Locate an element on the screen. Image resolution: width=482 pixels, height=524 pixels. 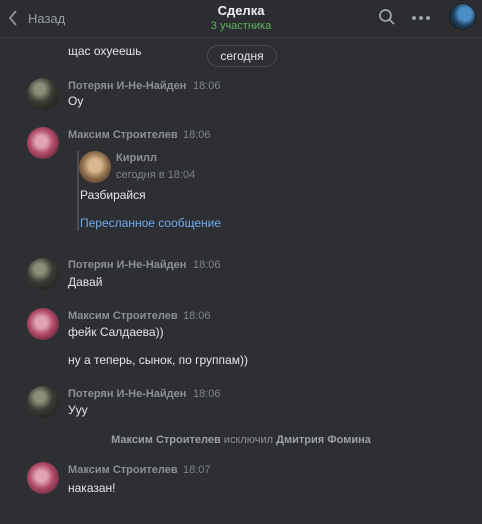
chat-header: Назад Сделка 3 участника is located at coordinates (241, 19).